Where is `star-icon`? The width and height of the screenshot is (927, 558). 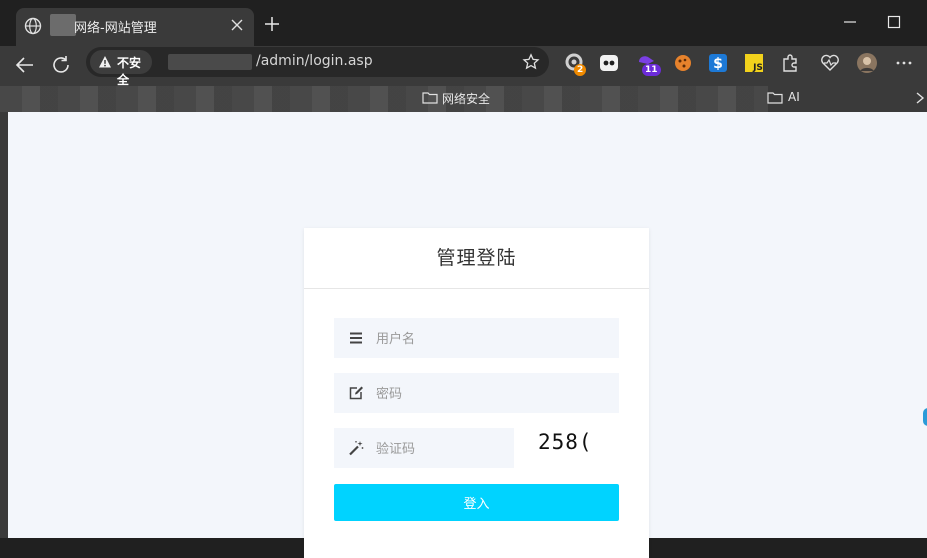
star-icon is located at coordinates (531, 62).